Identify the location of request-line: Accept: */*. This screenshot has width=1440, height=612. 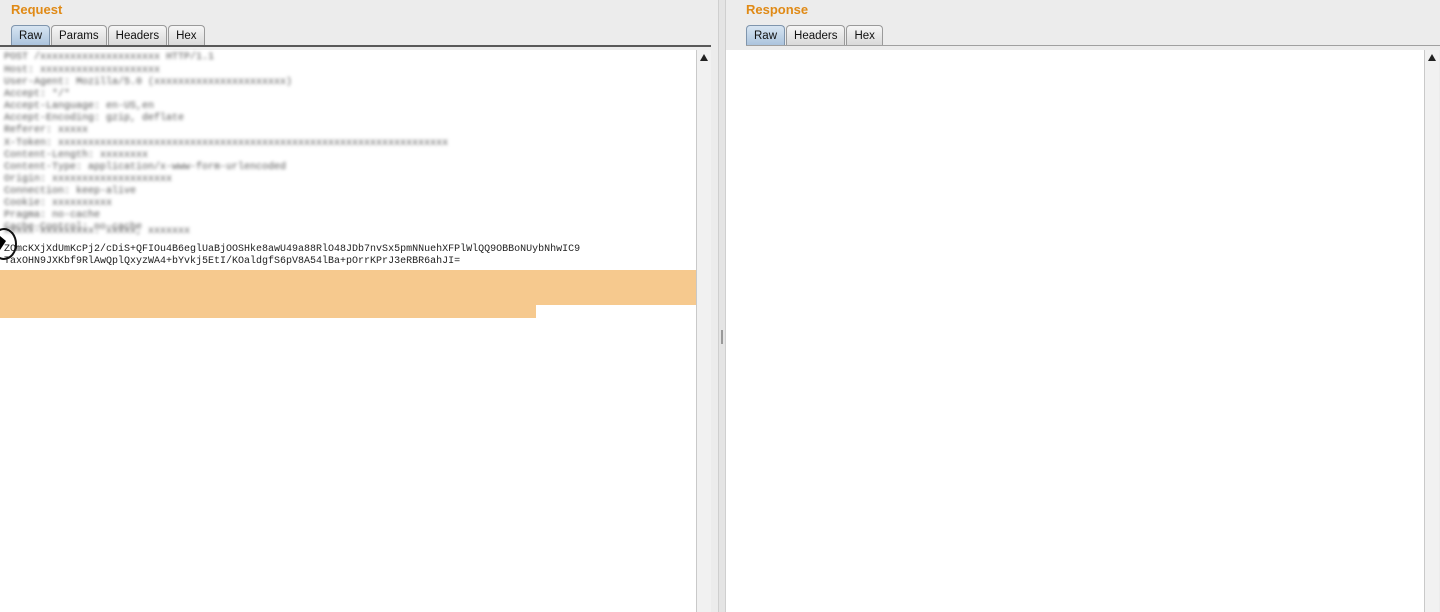
(37, 94).